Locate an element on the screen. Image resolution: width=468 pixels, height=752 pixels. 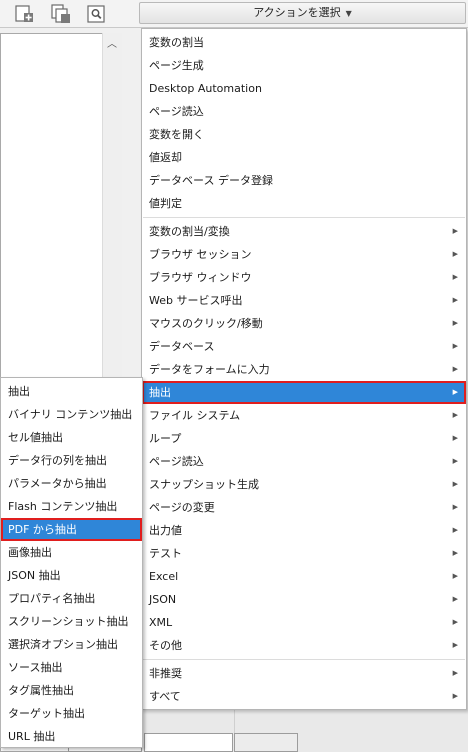
menu-item: Desktop Automation is located at coordinates (304, 88).